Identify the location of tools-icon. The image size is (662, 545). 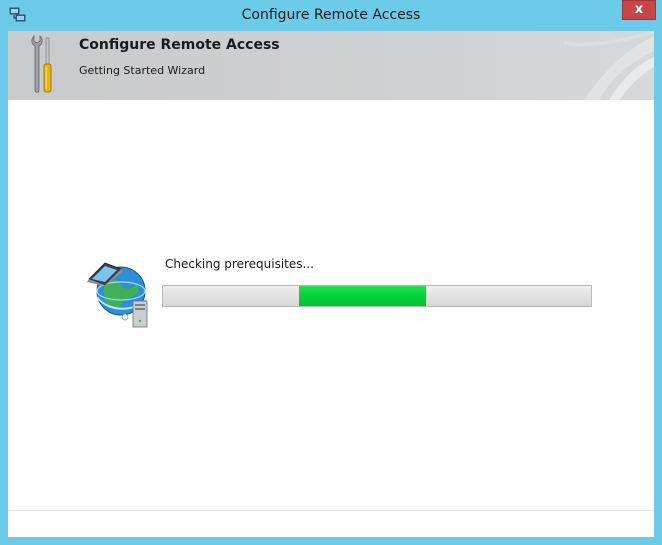
(41, 64).